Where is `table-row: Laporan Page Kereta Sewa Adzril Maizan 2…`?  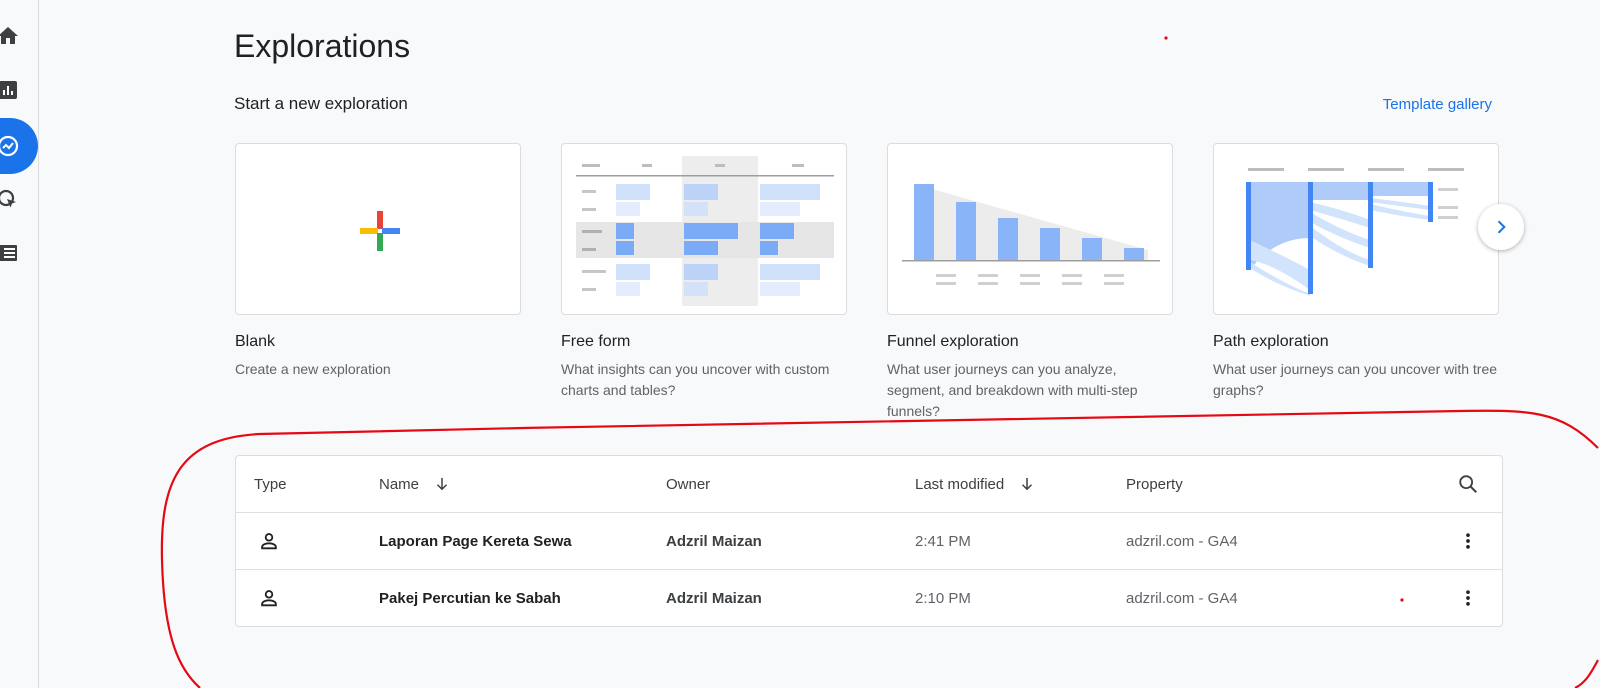
table-row: Laporan Page Kereta Sewa Adzril Maizan 2… is located at coordinates (869, 541).